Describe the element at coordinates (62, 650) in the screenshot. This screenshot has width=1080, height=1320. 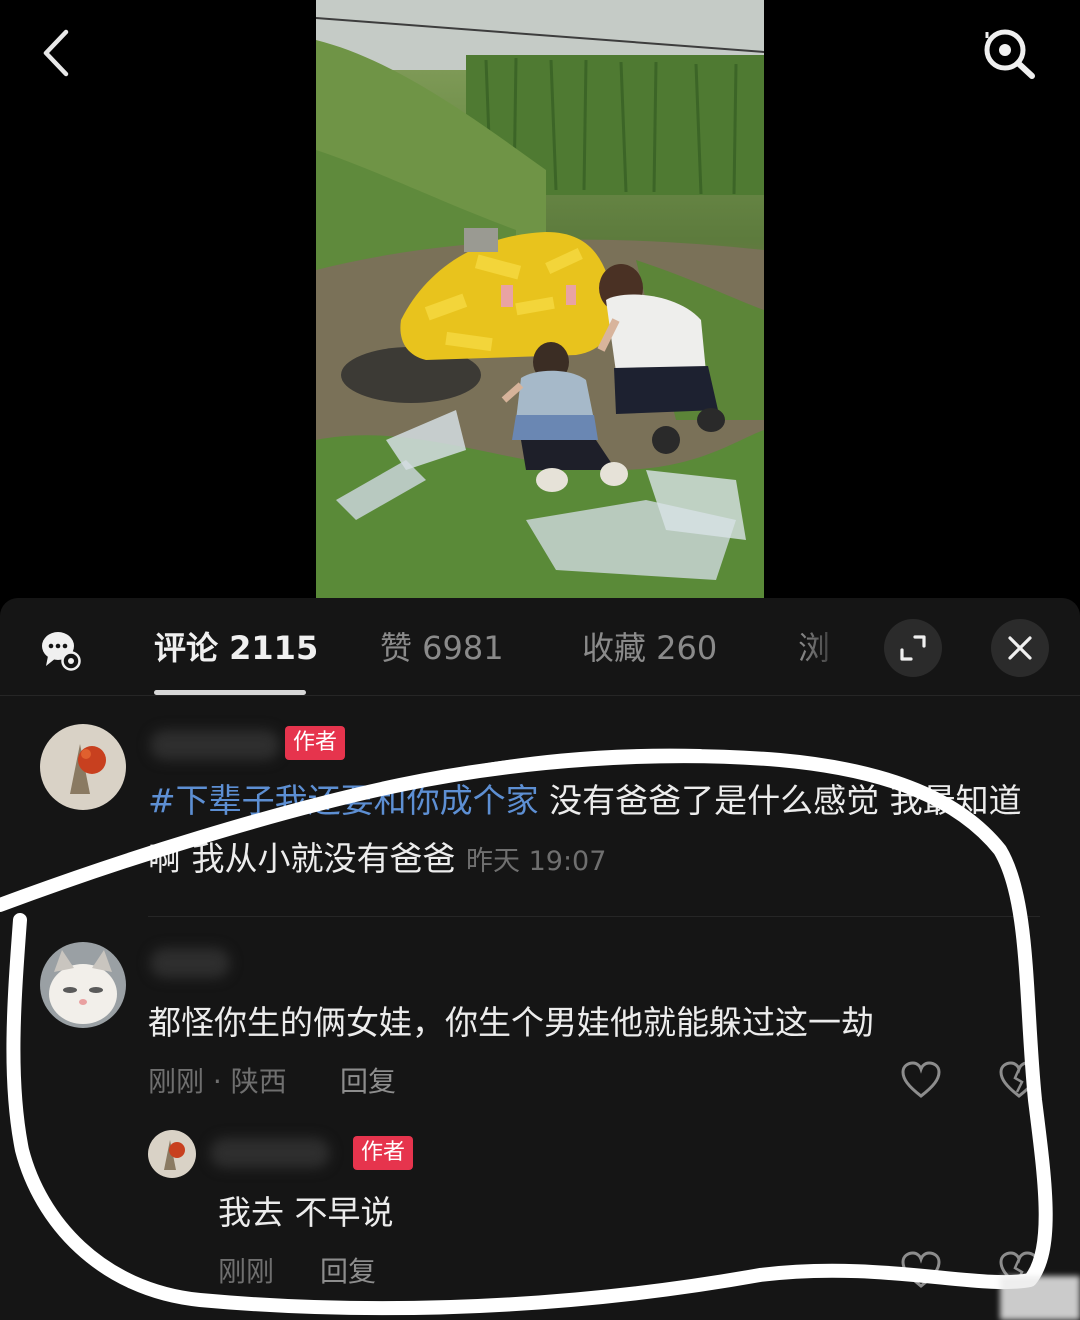
I see `chat-settings-icon` at that location.